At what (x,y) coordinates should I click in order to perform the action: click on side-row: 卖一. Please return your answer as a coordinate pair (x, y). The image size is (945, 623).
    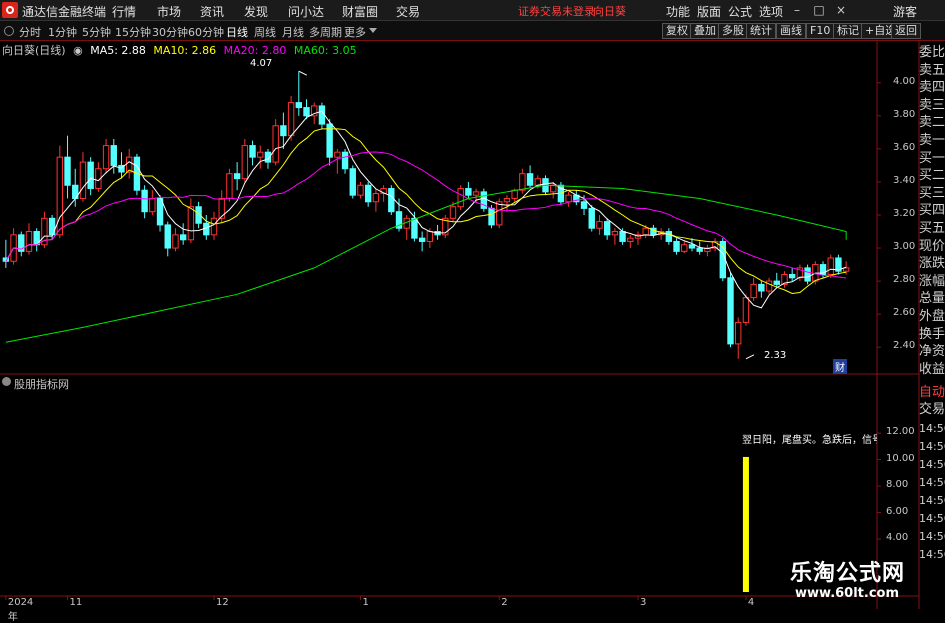
    Looking at the image, I should click on (932, 141).